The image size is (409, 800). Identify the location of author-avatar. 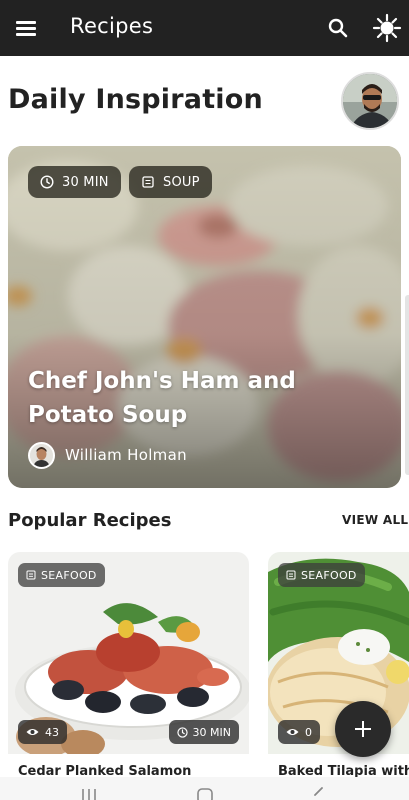
(41, 455).